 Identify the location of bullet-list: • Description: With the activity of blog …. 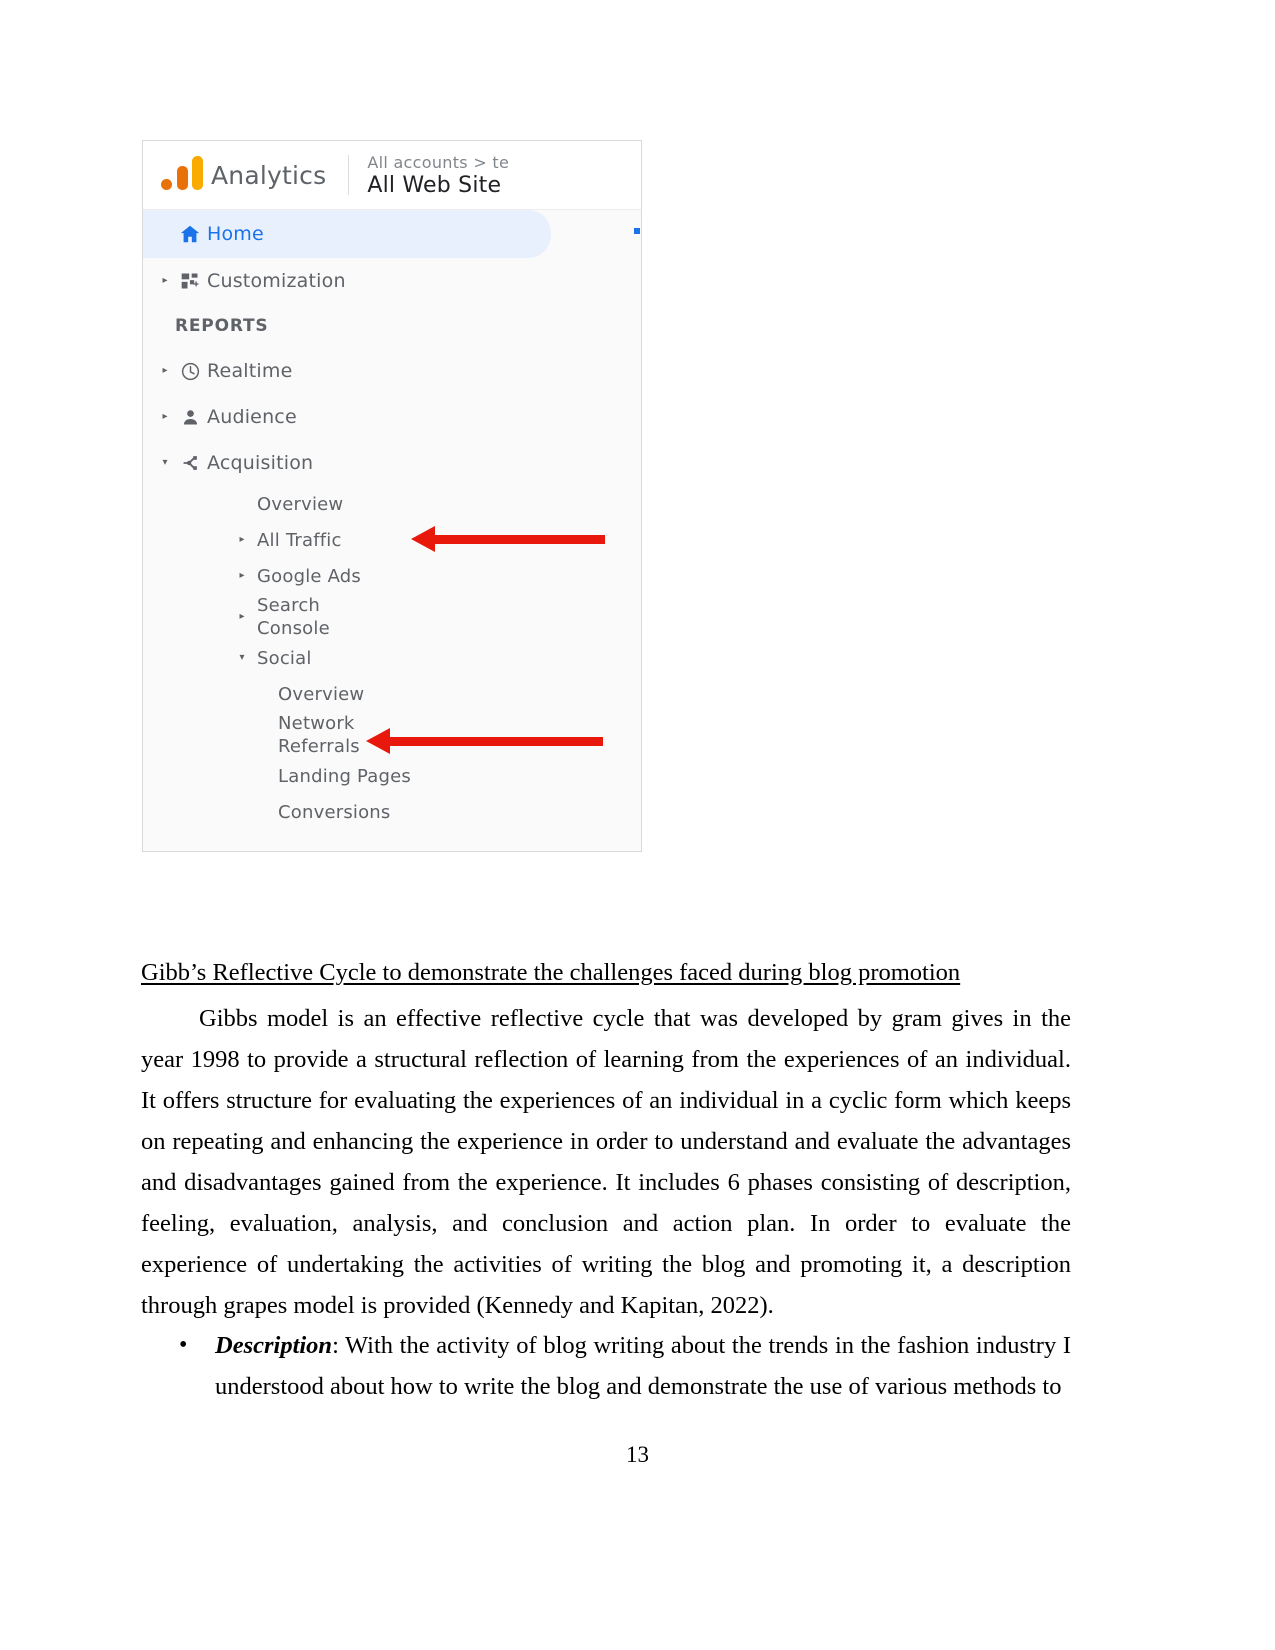
(606, 1366).